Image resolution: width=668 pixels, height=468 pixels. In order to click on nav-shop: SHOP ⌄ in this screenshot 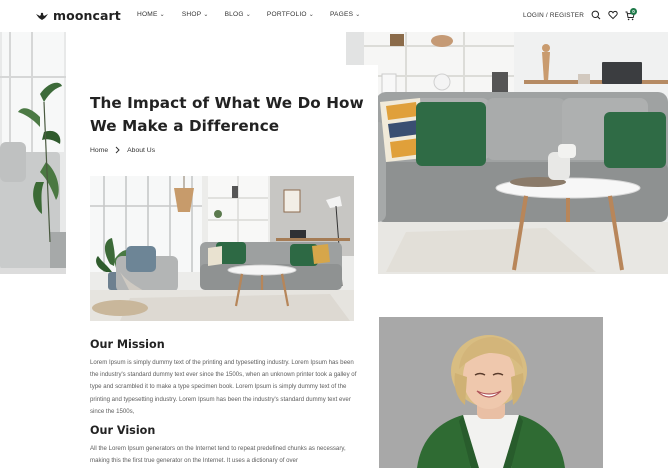, I will do `click(195, 14)`.